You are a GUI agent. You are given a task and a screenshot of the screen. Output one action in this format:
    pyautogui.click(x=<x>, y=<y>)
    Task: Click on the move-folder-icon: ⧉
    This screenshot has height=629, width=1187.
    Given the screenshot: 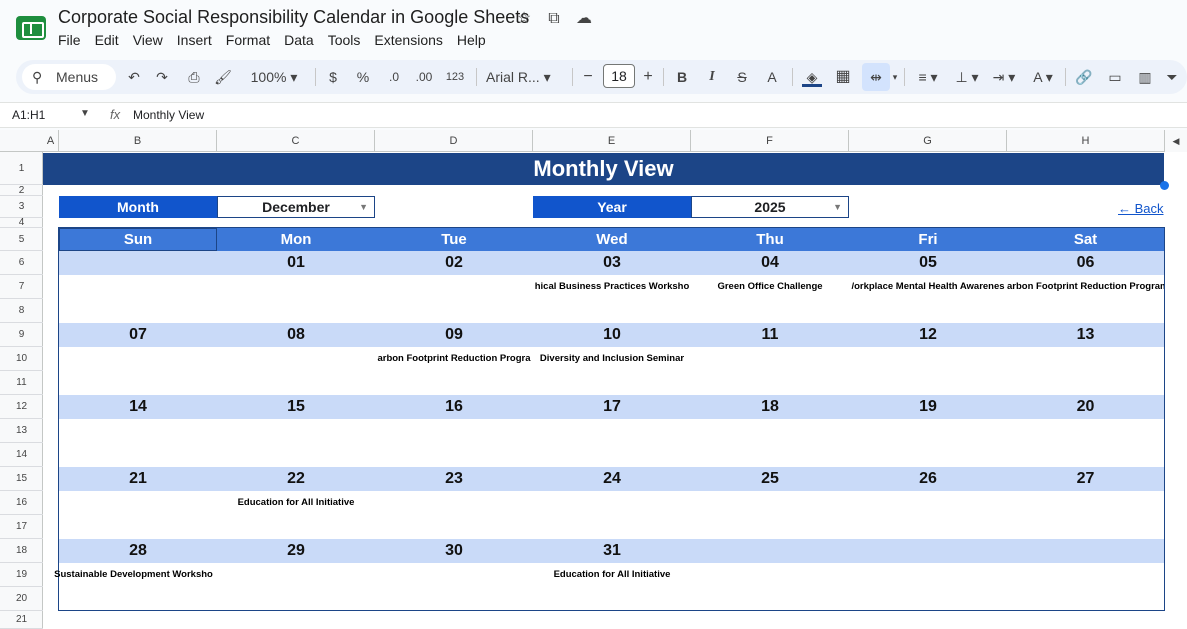 What is the action you would take?
    pyautogui.click(x=554, y=19)
    